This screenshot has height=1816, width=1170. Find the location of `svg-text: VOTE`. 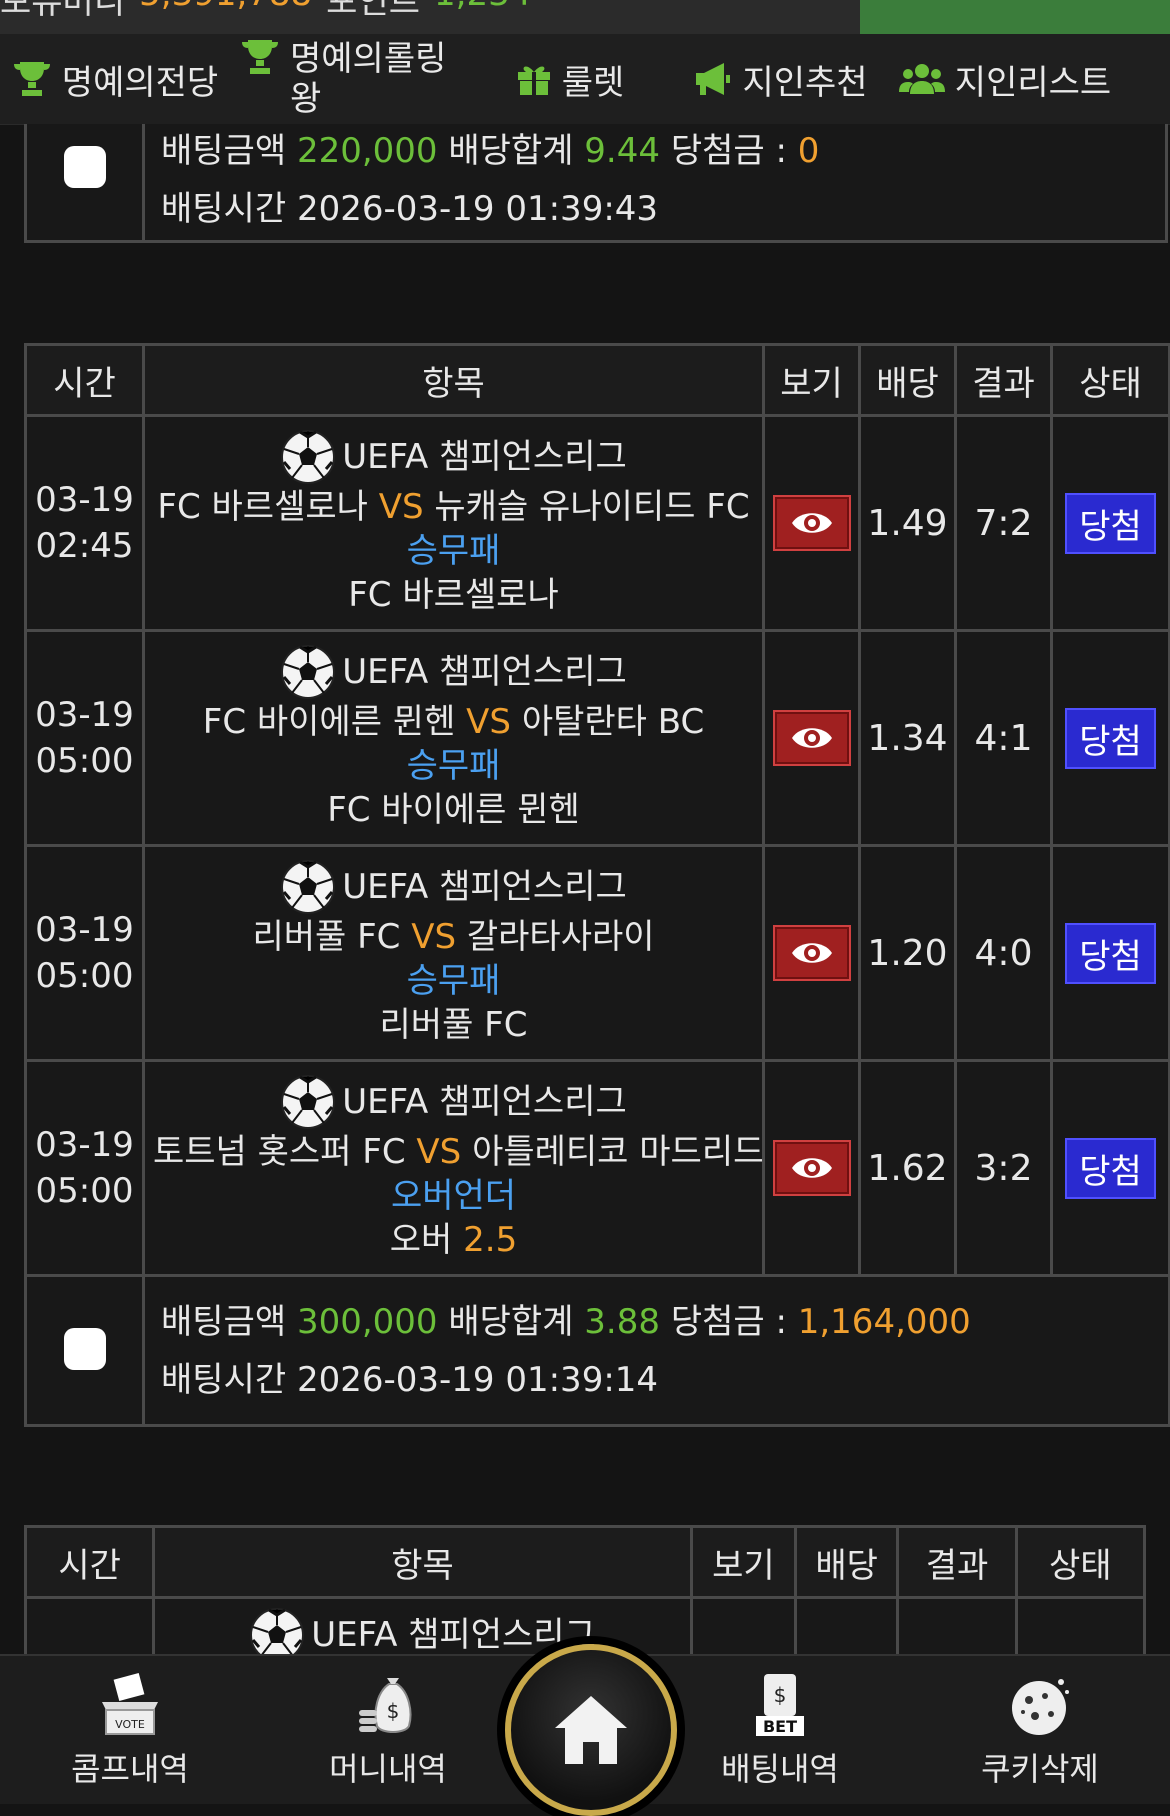

svg-text: VOTE is located at coordinates (130, 1724).